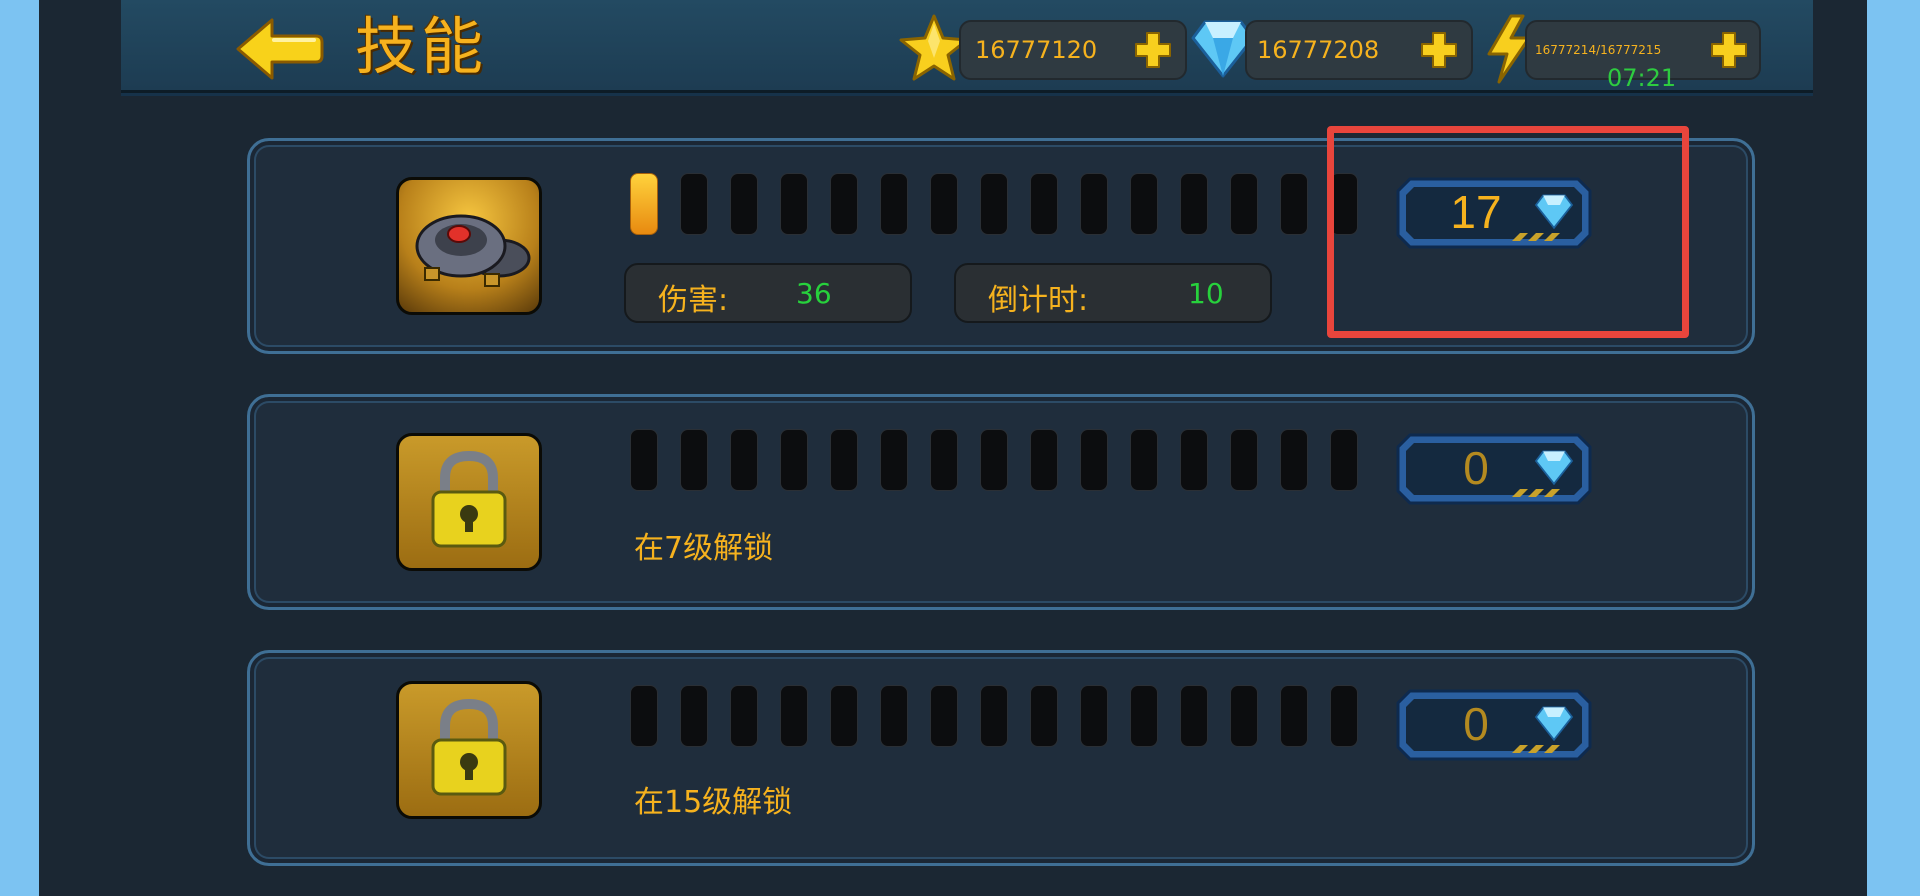 This screenshot has width=1920, height=896. What do you see at coordinates (704, 548) in the screenshot?
I see `unlock-requirement: 在7级解锁` at bounding box center [704, 548].